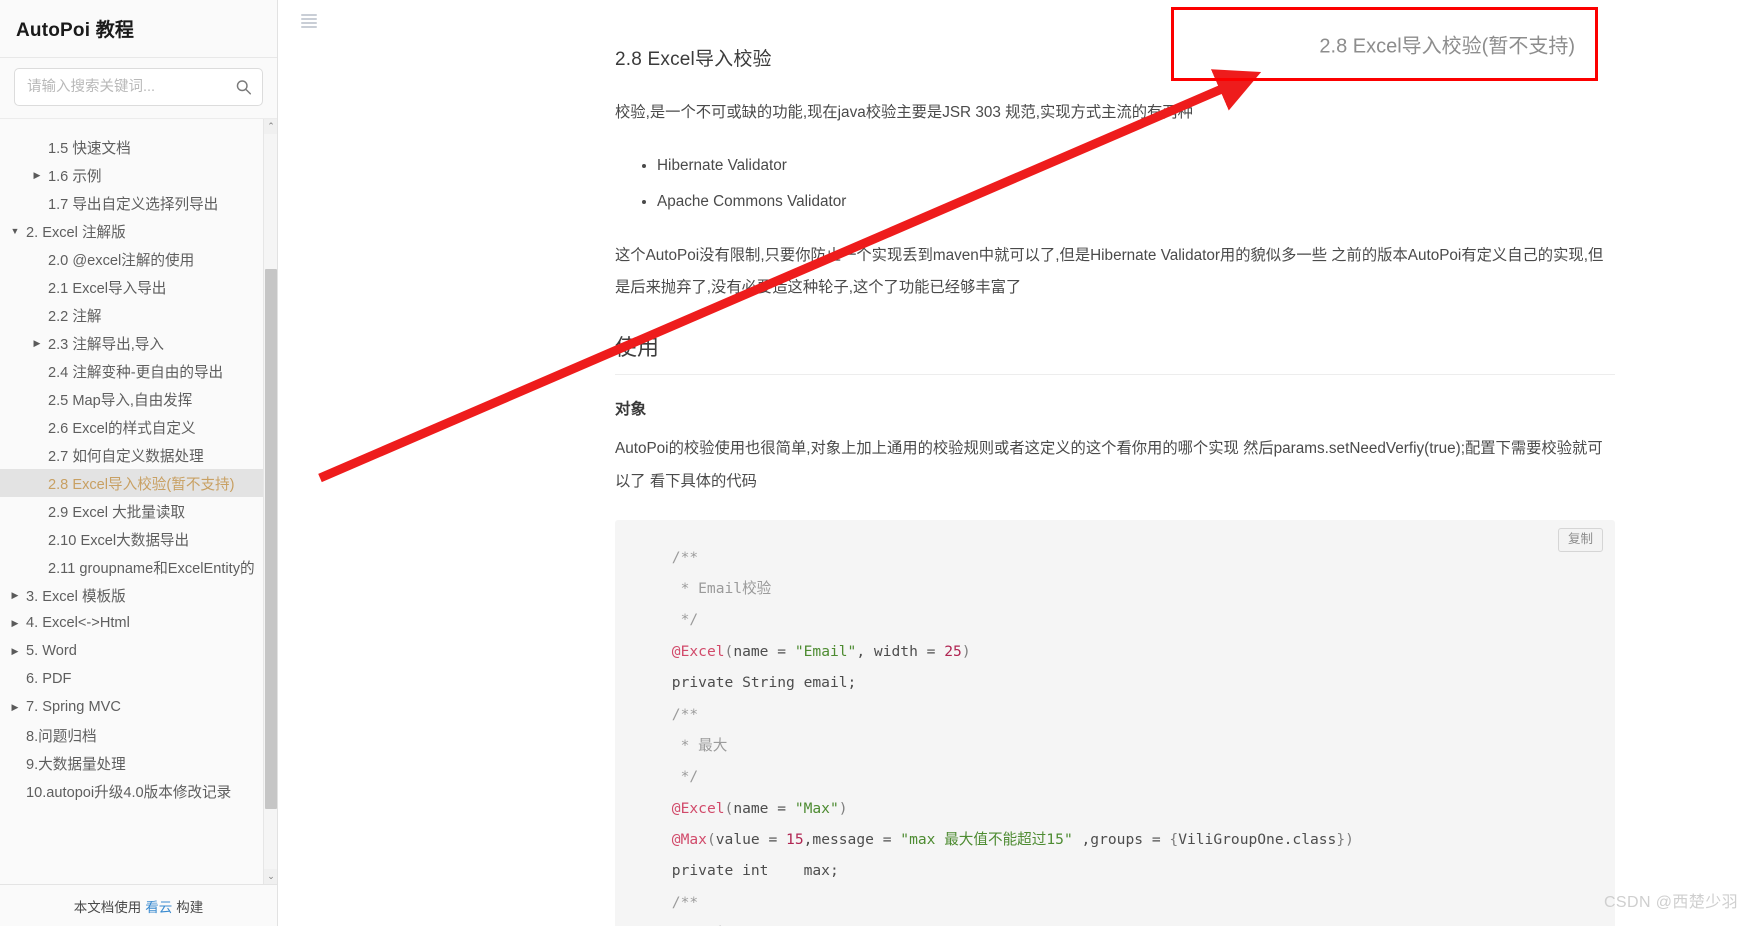  Describe the element at coordinates (119, 540) in the screenshot. I see `sidebar-item-label: 2.10 Excel大数据导出` at that location.